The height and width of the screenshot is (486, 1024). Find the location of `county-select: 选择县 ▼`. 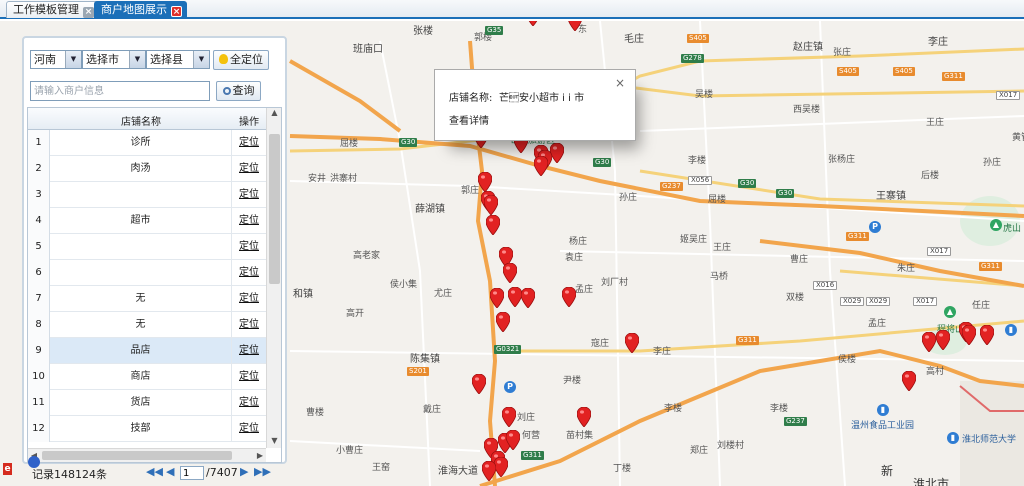

county-select: 选择县 ▼ is located at coordinates (178, 59).